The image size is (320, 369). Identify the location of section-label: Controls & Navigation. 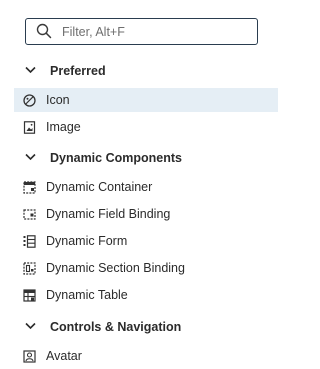
(116, 327).